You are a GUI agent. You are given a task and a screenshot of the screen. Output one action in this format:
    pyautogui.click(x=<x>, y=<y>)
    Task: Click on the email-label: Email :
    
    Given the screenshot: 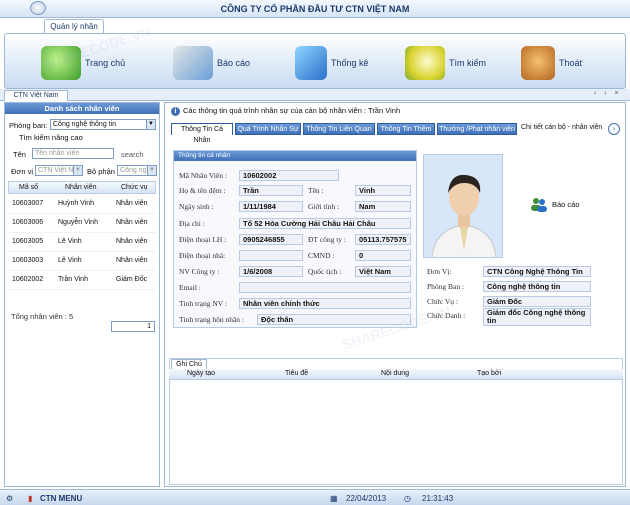 What is the action you would take?
    pyautogui.click(x=190, y=287)
    